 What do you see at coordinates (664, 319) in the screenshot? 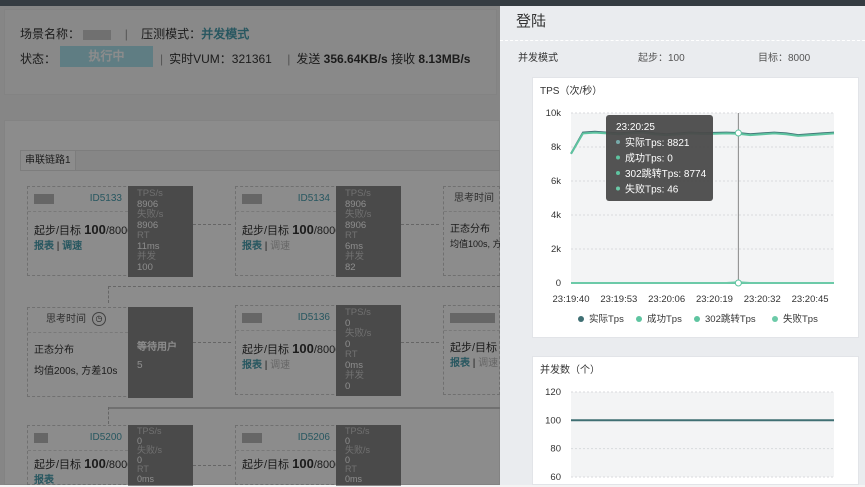
I see `legend-label: 成功Tps` at bounding box center [664, 319].